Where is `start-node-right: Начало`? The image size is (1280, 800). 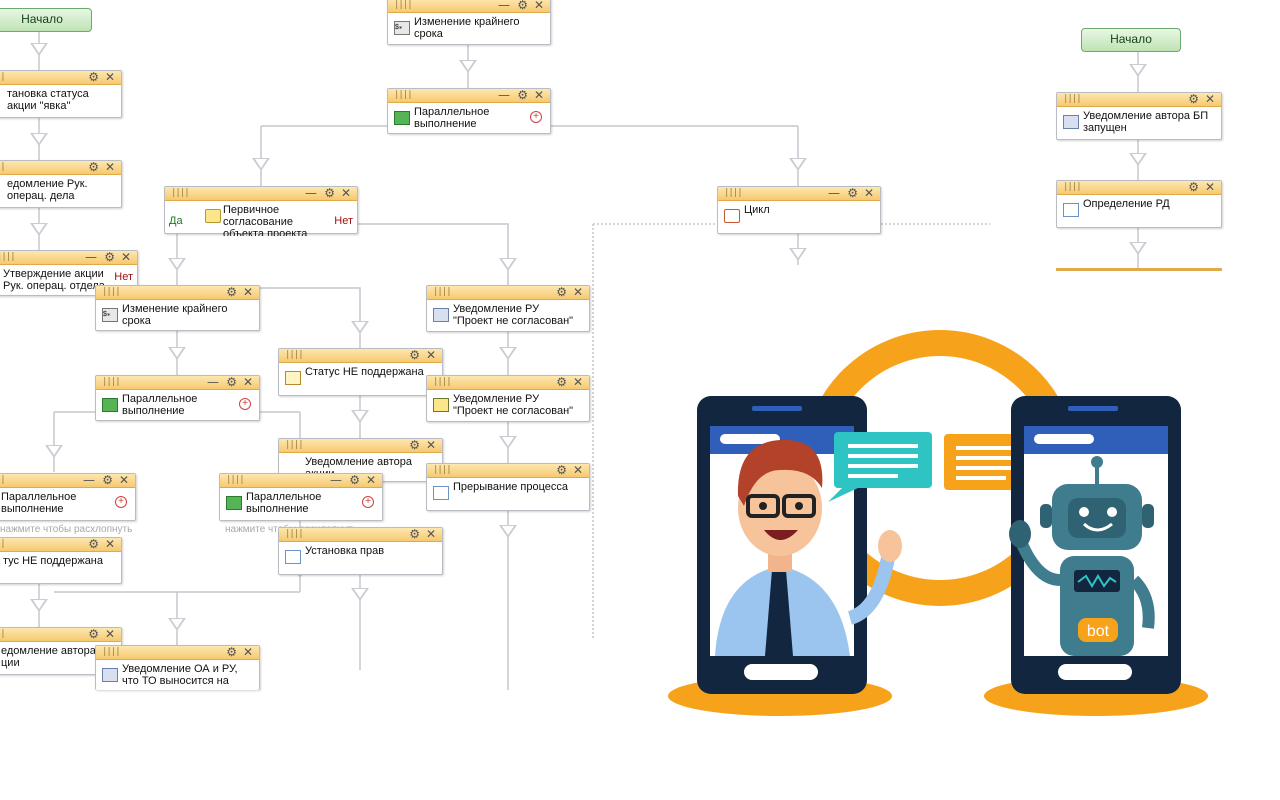 start-node-right: Начало is located at coordinates (1131, 40).